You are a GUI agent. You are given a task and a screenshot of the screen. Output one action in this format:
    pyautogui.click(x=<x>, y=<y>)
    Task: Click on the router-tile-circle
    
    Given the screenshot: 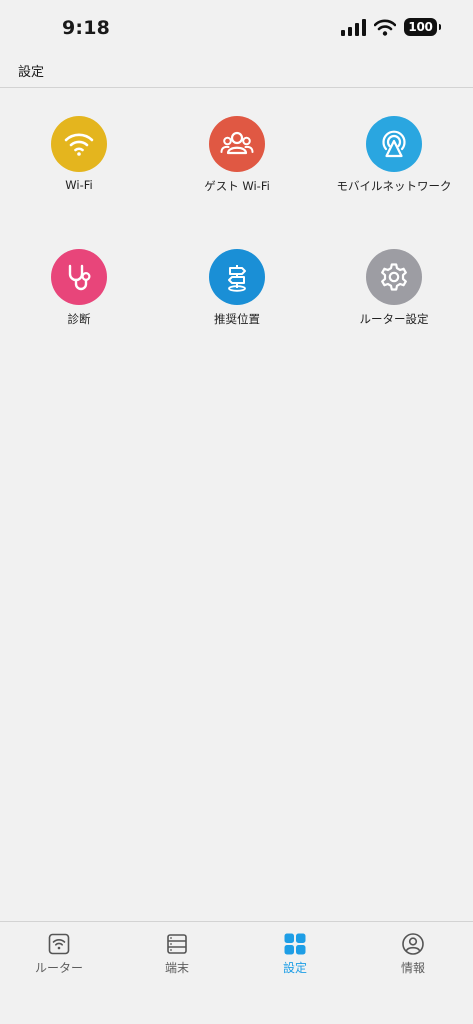 What is the action you would take?
    pyautogui.click(x=394, y=277)
    